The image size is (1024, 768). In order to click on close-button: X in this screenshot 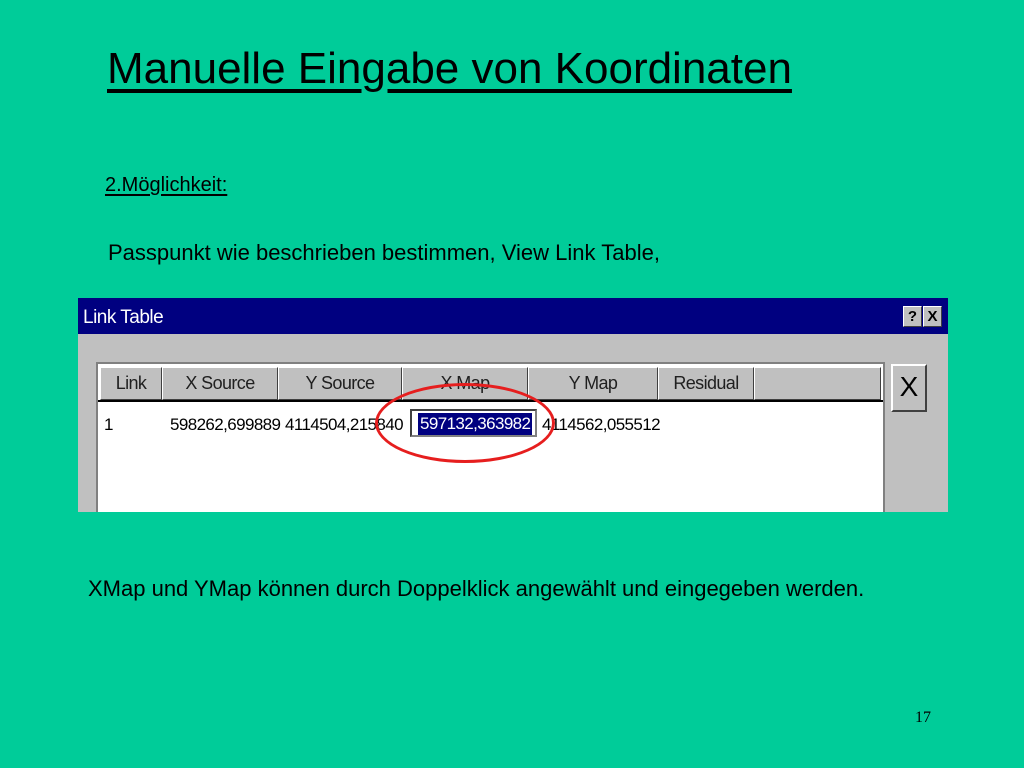, I will do `click(932, 316)`.